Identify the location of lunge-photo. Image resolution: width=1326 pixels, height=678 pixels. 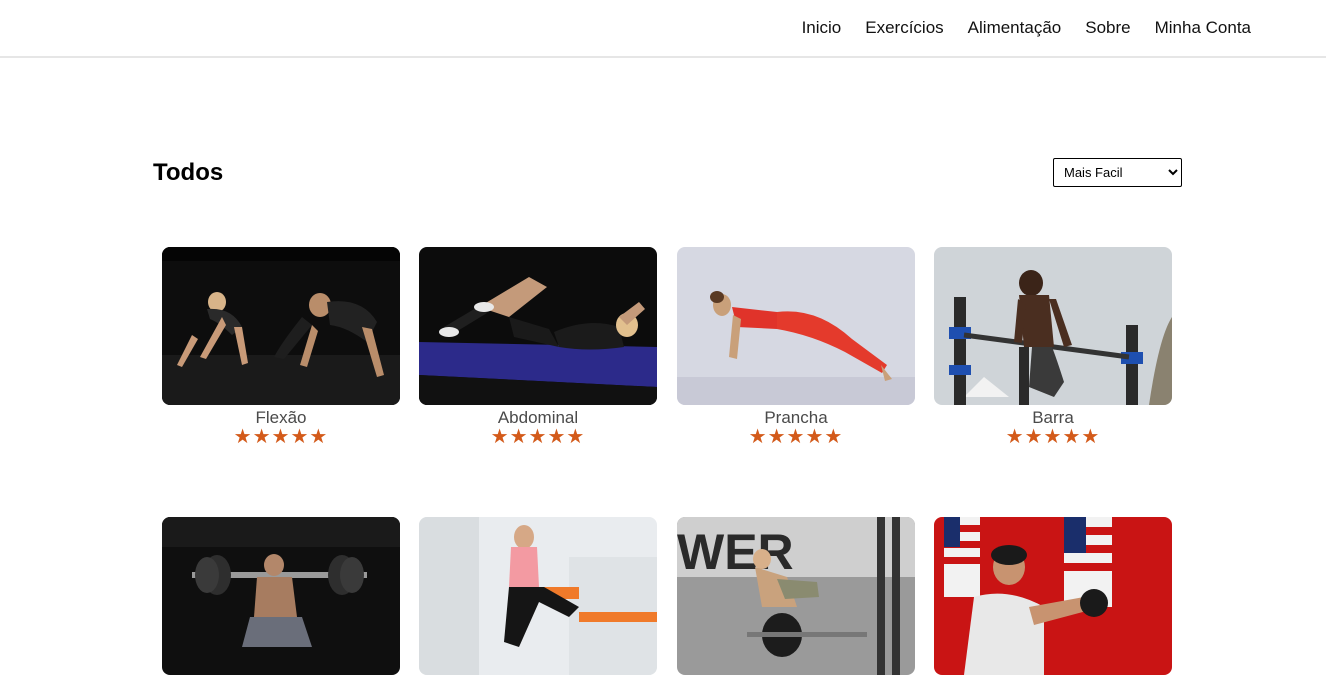
(538, 596).